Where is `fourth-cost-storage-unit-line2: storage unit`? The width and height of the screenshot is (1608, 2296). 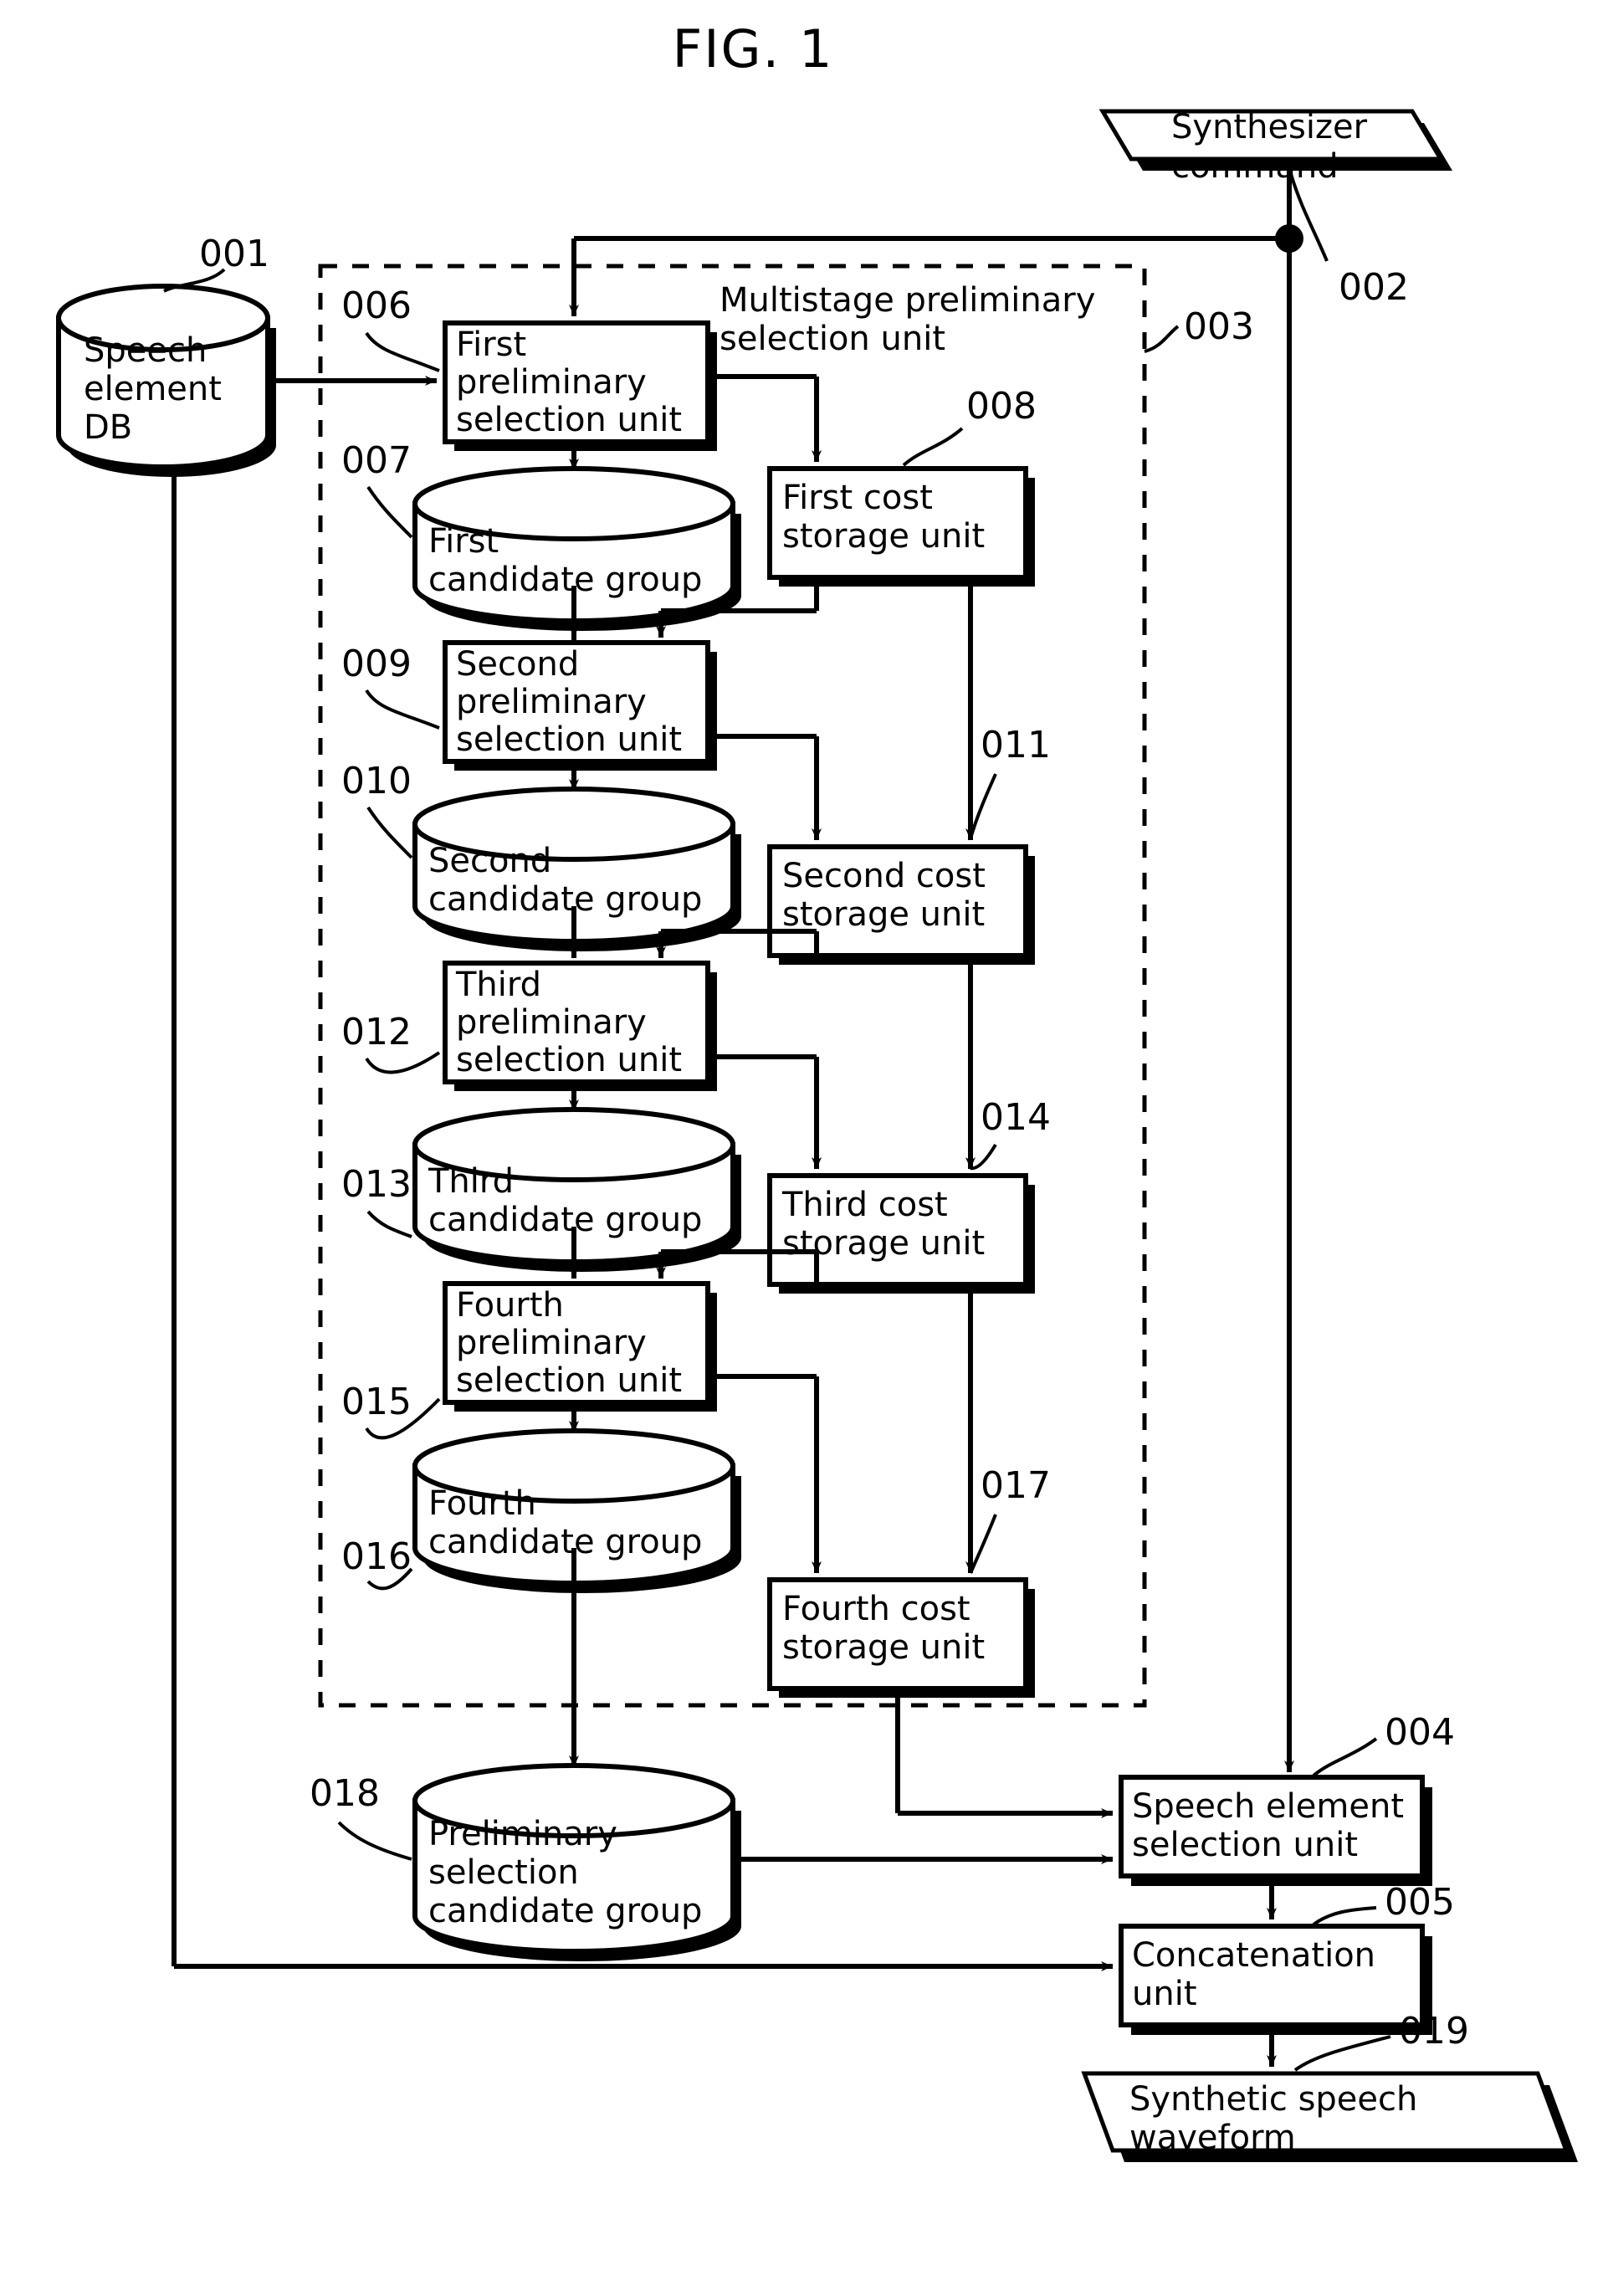 fourth-cost-storage-unit-line2: storage unit is located at coordinates (883, 1647).